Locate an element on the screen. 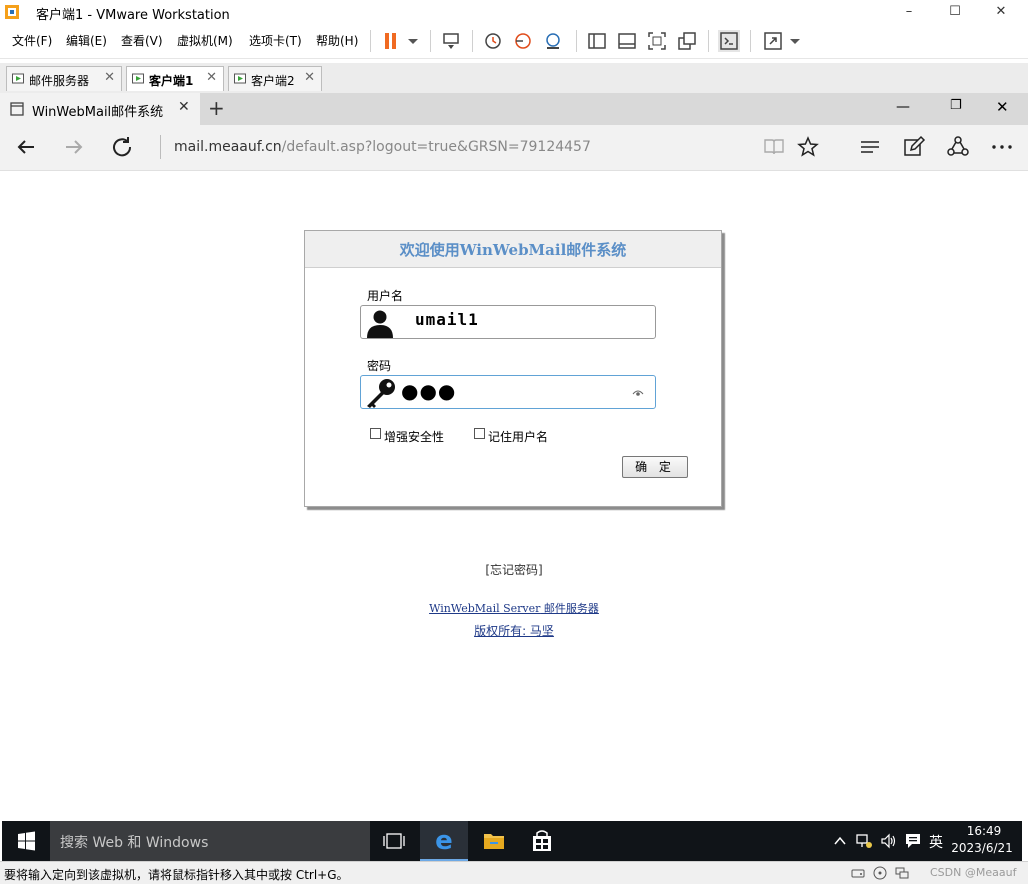  vm-tab-label: 邮件服务器 is located at coordinates (59, 81).